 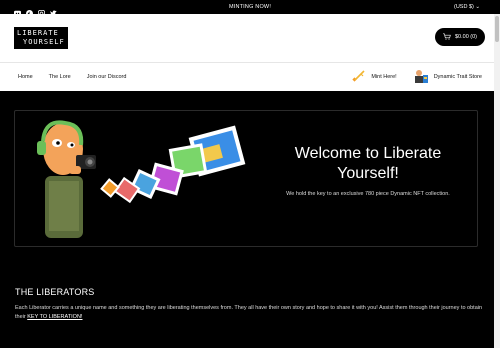 What do you see at coordinates (66, 179) in the screenshot?
I see `character` at bounding box center [66, 179].